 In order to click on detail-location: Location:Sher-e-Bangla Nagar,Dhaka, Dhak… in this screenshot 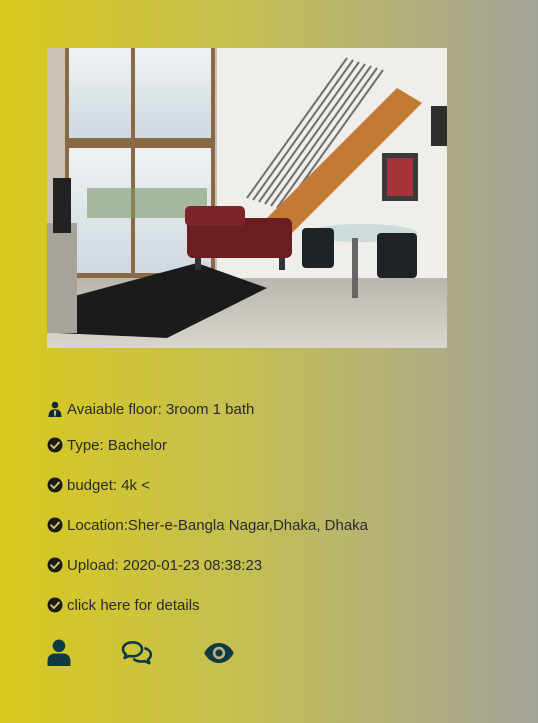, I will do `click(247, 525)`.